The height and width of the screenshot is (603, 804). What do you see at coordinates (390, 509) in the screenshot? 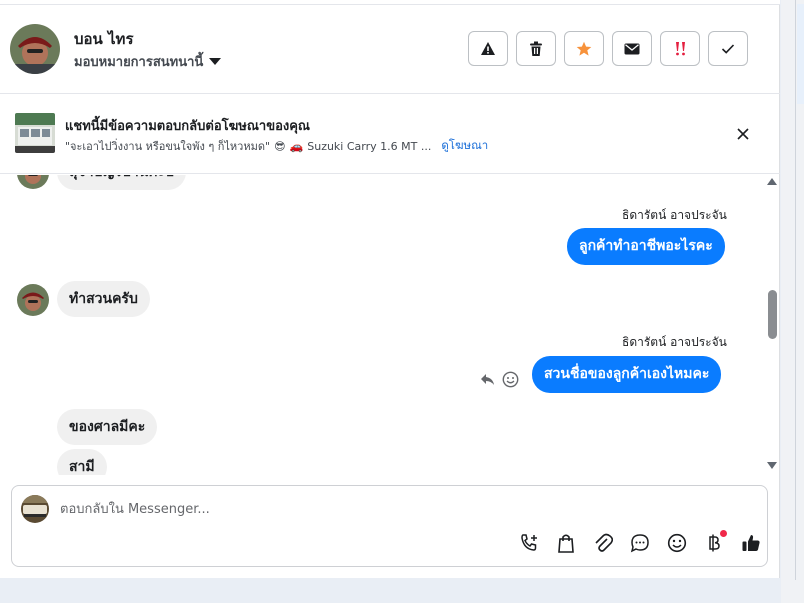
I see `reply-input` at bounding box center [390, 509].